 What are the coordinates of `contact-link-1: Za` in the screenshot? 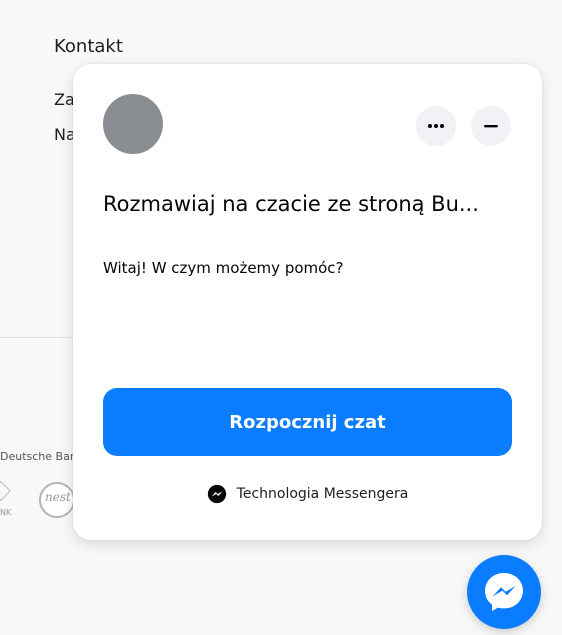 It's located at (64, 99).